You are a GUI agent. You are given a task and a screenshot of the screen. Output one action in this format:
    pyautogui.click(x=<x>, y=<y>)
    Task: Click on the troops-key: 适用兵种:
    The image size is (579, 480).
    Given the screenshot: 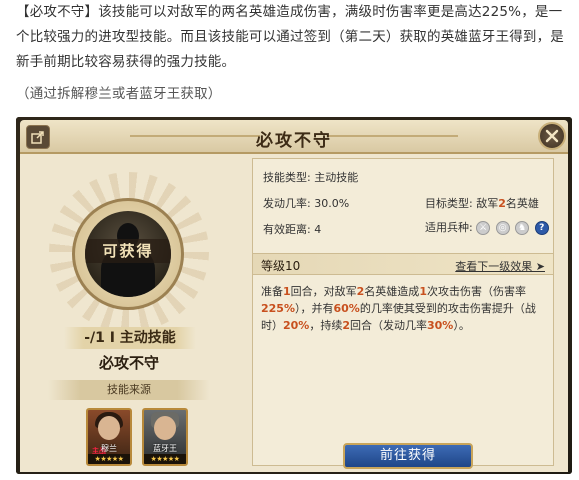 What is the action you would take?
    pyautogui.click(x=449, y=227)
    